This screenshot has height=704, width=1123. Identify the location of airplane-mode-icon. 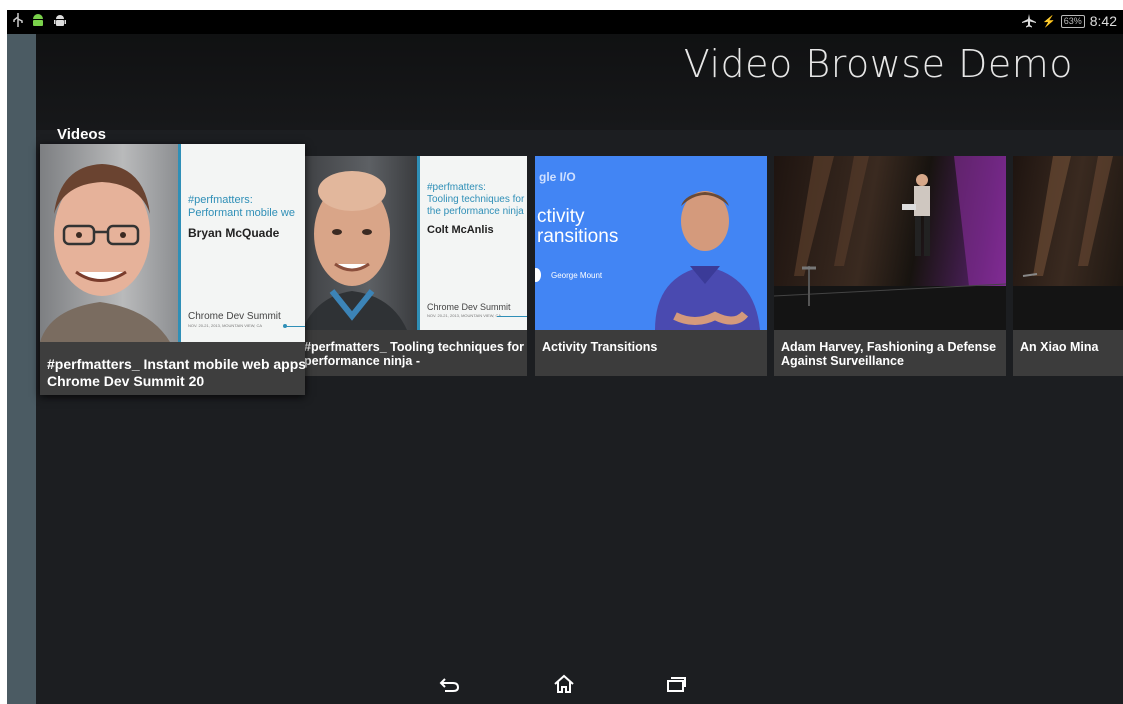
(1029, 21).